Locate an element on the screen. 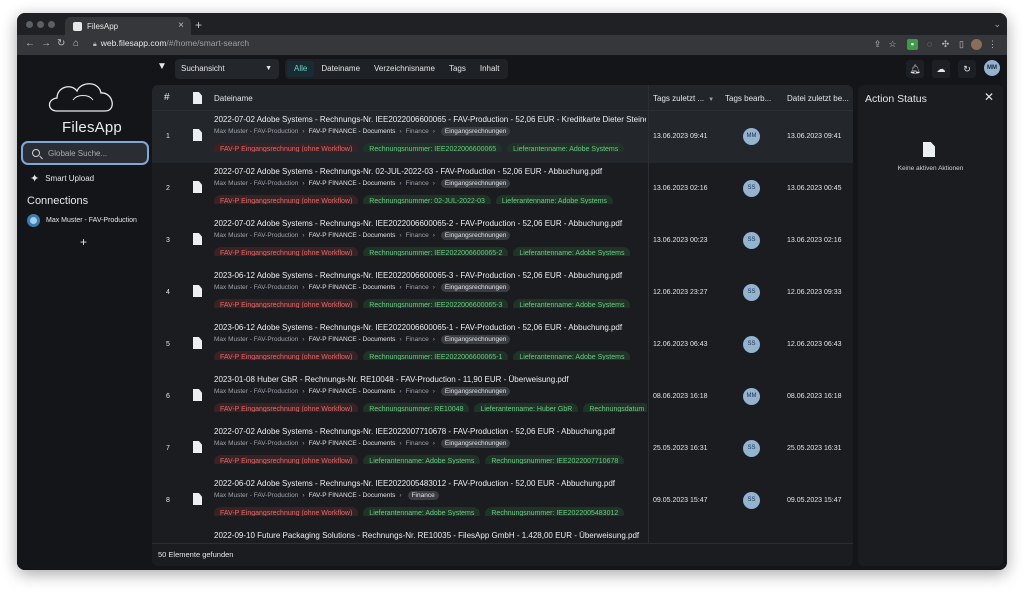  refresh-icon: ↻ is located at coordinates (967, 69).